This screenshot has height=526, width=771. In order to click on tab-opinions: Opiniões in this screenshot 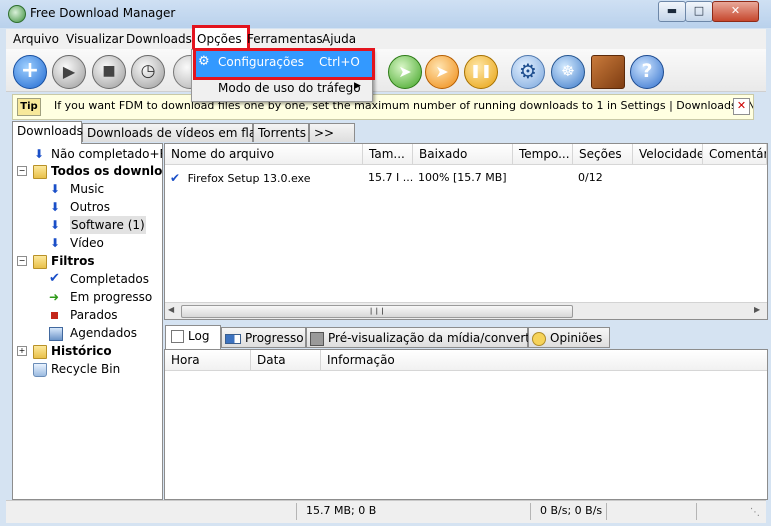, I will do `click(569, 337)`.